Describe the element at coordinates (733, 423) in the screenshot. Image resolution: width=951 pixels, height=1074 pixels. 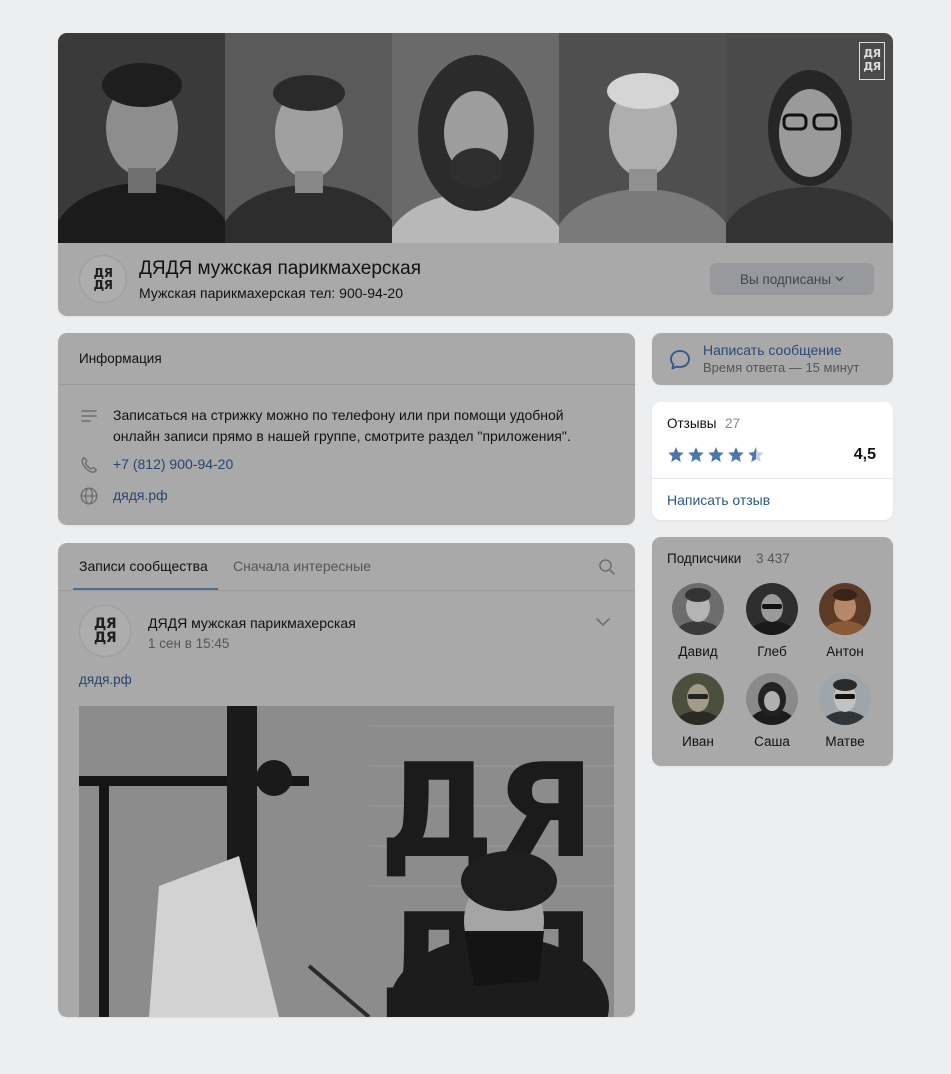
I see `reviews-count: 27` at that location.